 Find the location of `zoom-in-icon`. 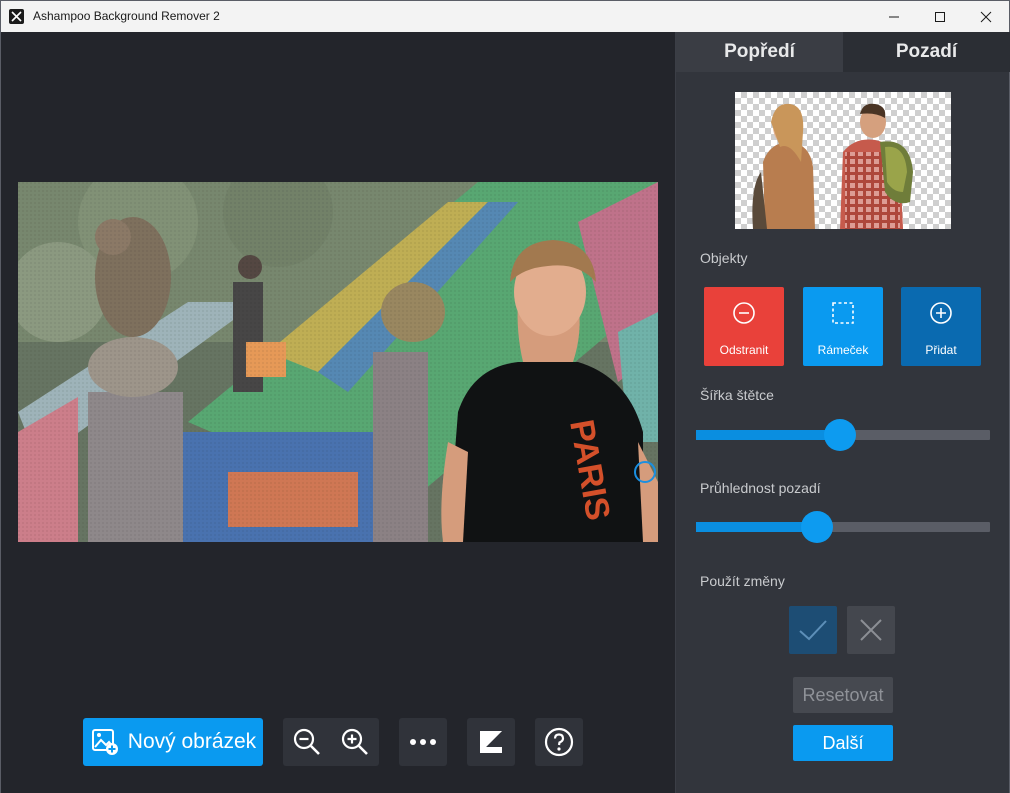

zoom-in-icon is located at coordinates (354, 741).